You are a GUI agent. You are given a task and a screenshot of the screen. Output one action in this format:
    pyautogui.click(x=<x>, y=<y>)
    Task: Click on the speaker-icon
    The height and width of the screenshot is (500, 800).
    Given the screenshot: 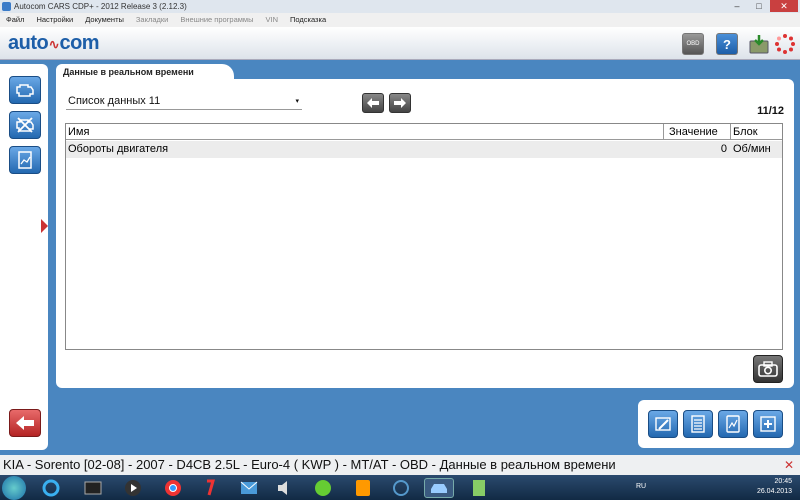 What is the action you would take?
    pyautogui.click(x=282, y=488)
    